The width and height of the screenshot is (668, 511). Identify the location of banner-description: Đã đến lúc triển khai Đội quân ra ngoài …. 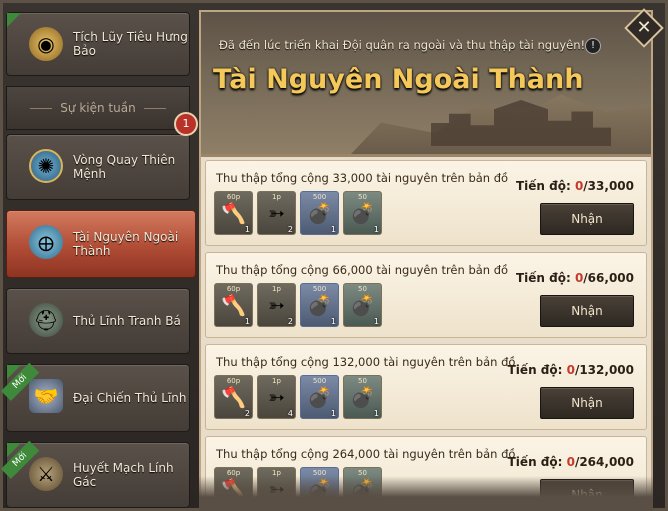
(402, 45).